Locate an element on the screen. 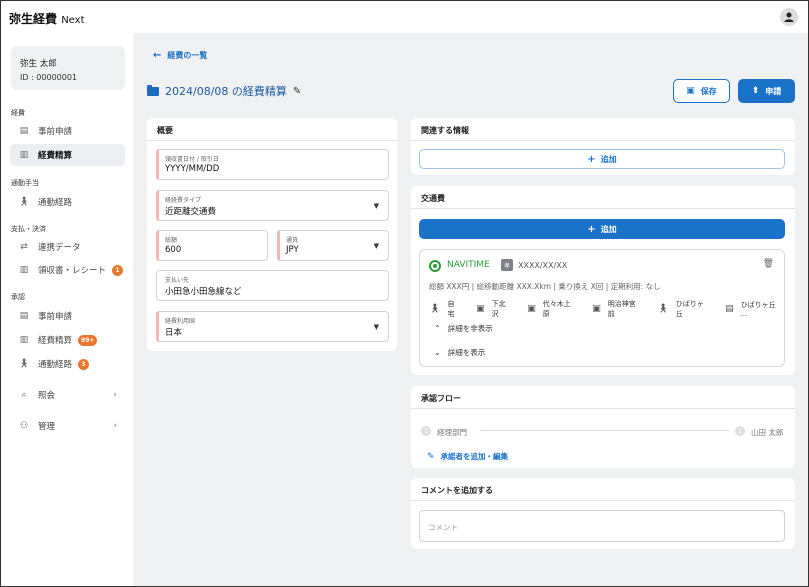 The image size is (809, 587). station-item: ▣ 明治神宮前 is located at coordinates (617, 309).